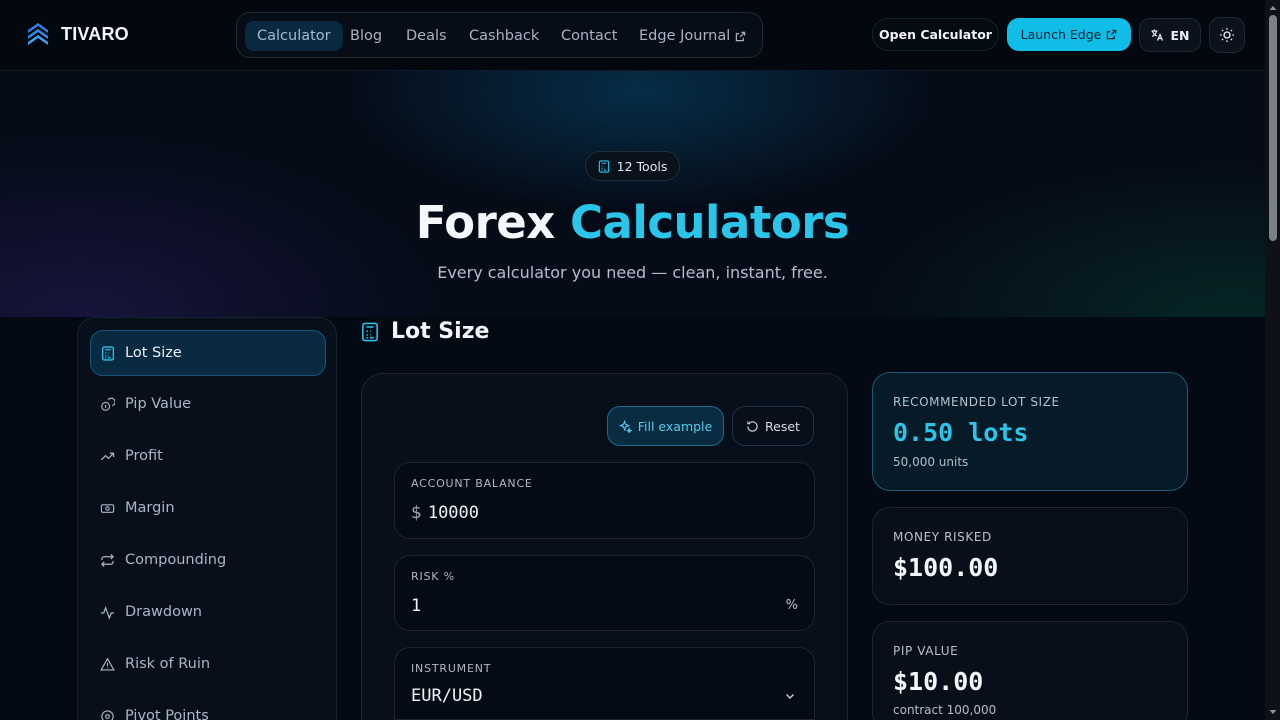 Image resolution: width=1280 pixels, height=720 pixels. What do you see at coordinates (1030, 670) in the screenshot?
I see `result-card-pip-value: PIP VALUE $10.00 contract 100,000` at bounding box center [1030, 670].